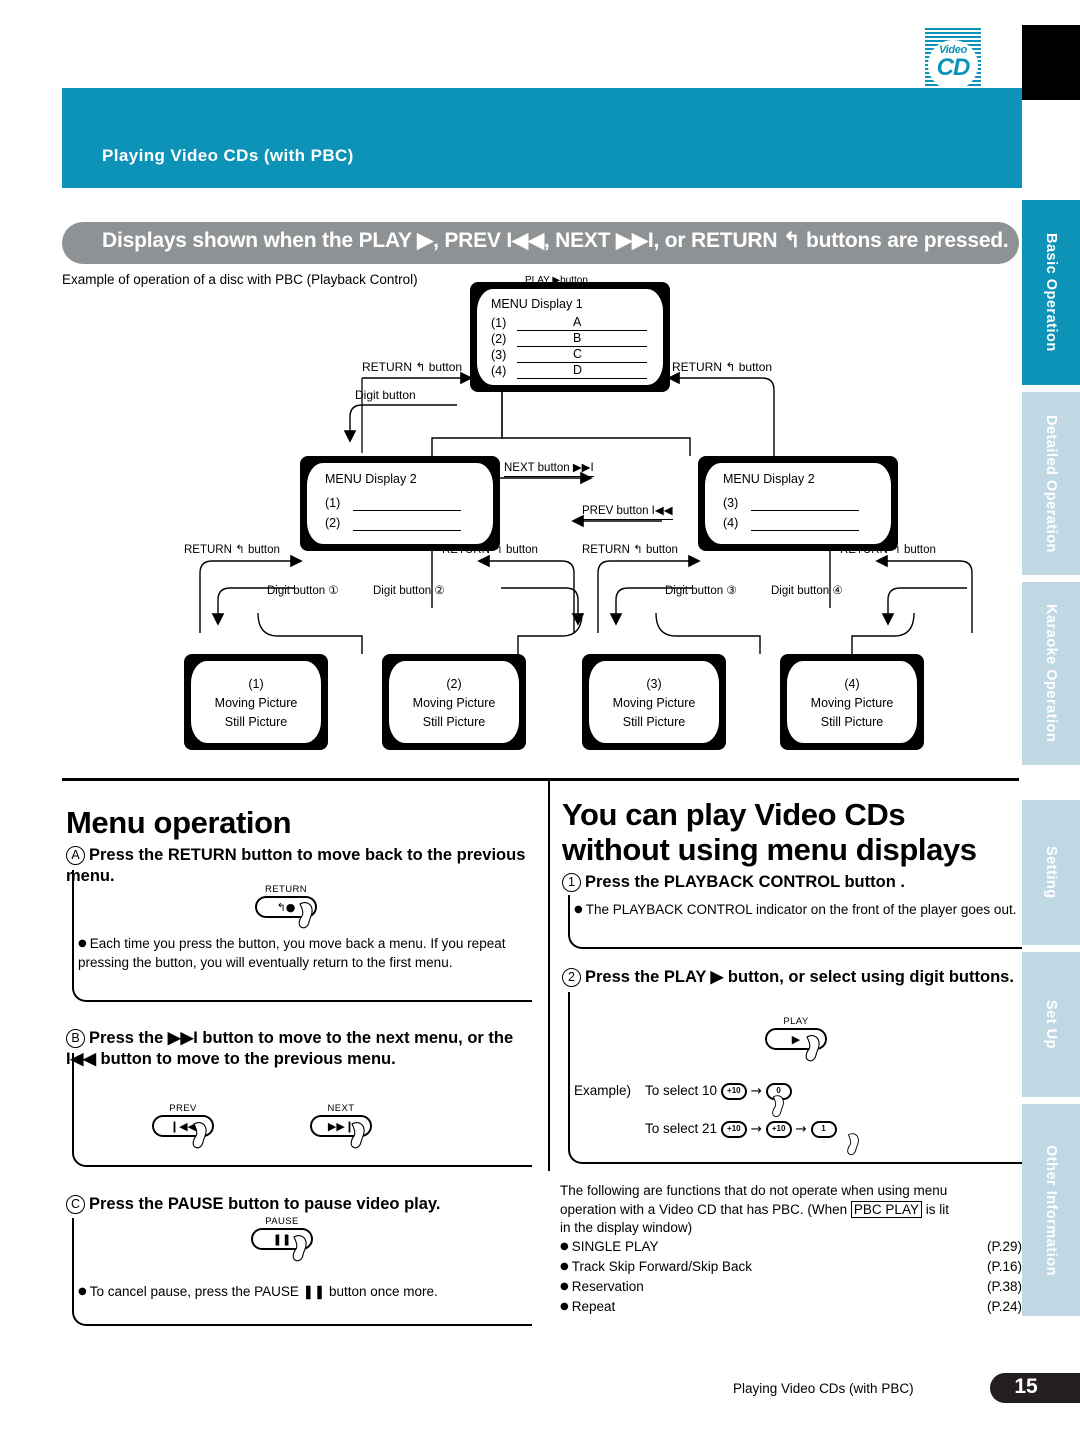 This screenshot has height=1437, width=1080. Describe the element at coordinates (549, 468) in the screenshot. I see `next-button-label: NEXT button ▶▶I` at that location.